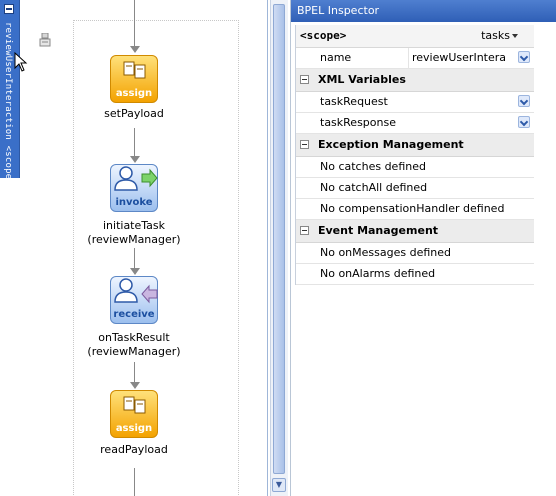 This screenshot has width=556, height=496. Describe the element at coordinates (133, 225) in the screenshot. I see `activity-name: initiateTask` at that location.